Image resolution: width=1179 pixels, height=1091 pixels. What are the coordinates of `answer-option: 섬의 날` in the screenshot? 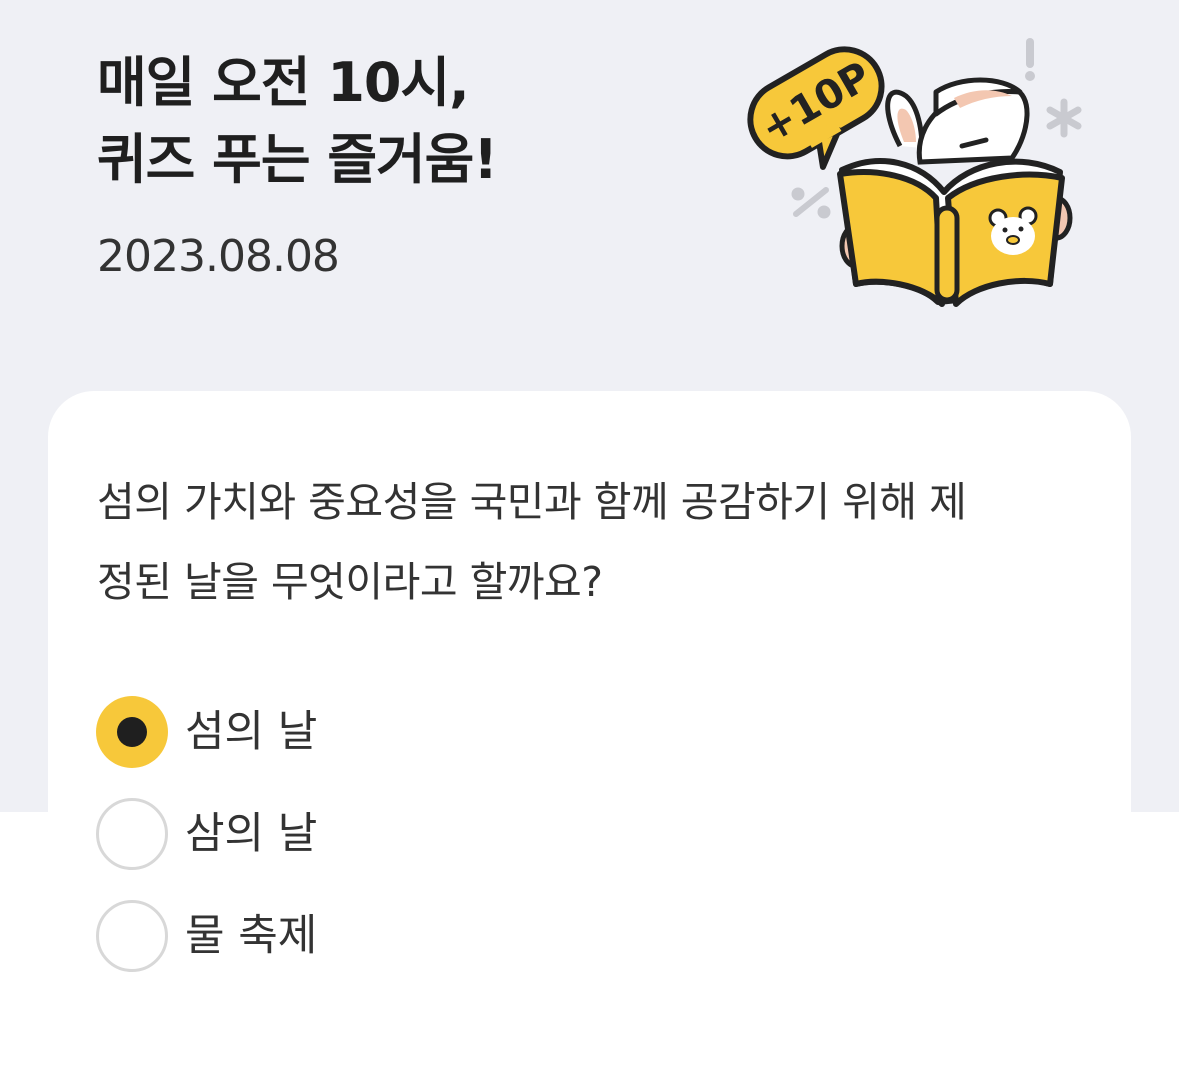 It's located at (206, 732).